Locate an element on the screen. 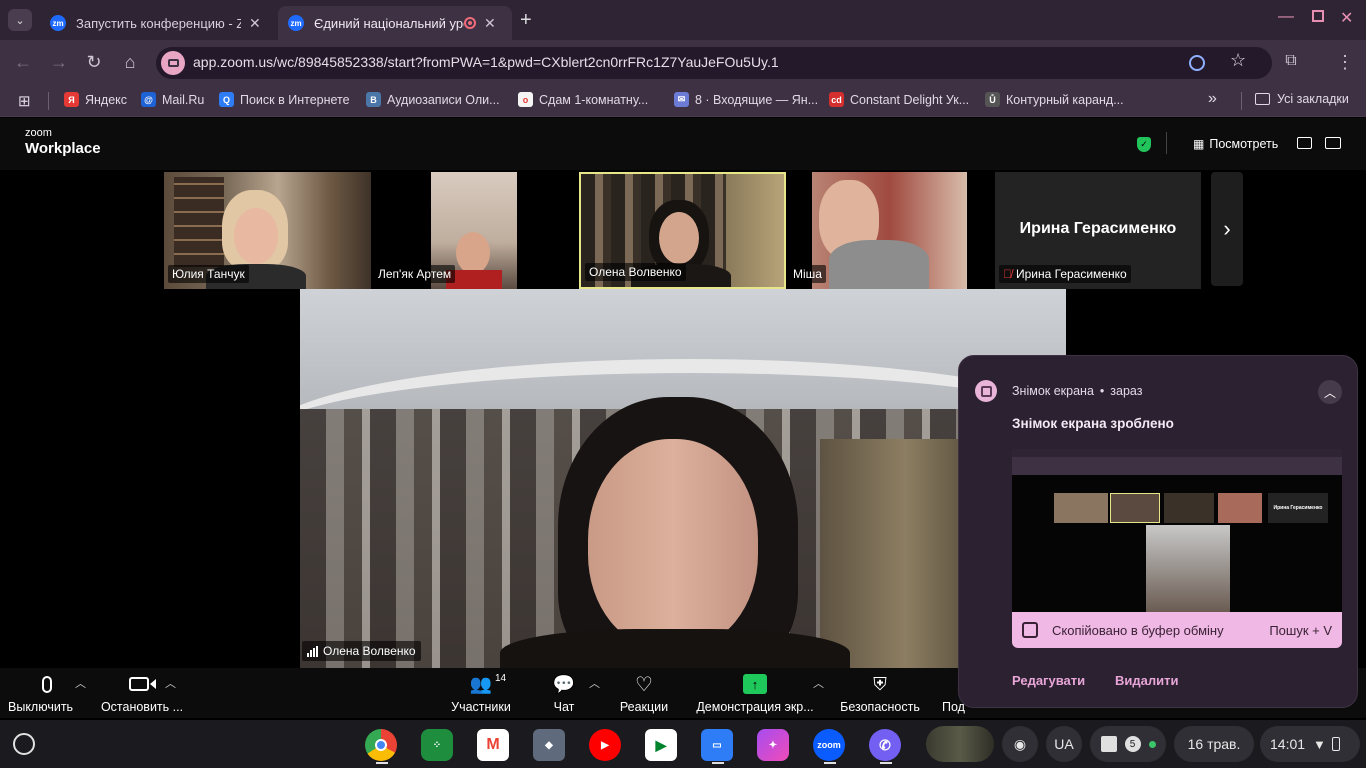 The image size is (1366, 768). all-bookmarks-button: Усі закладки is located at coordinates (1302, 99).